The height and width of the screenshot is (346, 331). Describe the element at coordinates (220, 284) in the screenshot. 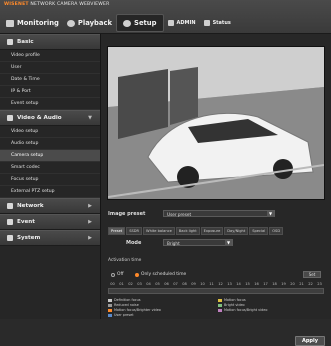

I see `hour-label: 12` at that location.